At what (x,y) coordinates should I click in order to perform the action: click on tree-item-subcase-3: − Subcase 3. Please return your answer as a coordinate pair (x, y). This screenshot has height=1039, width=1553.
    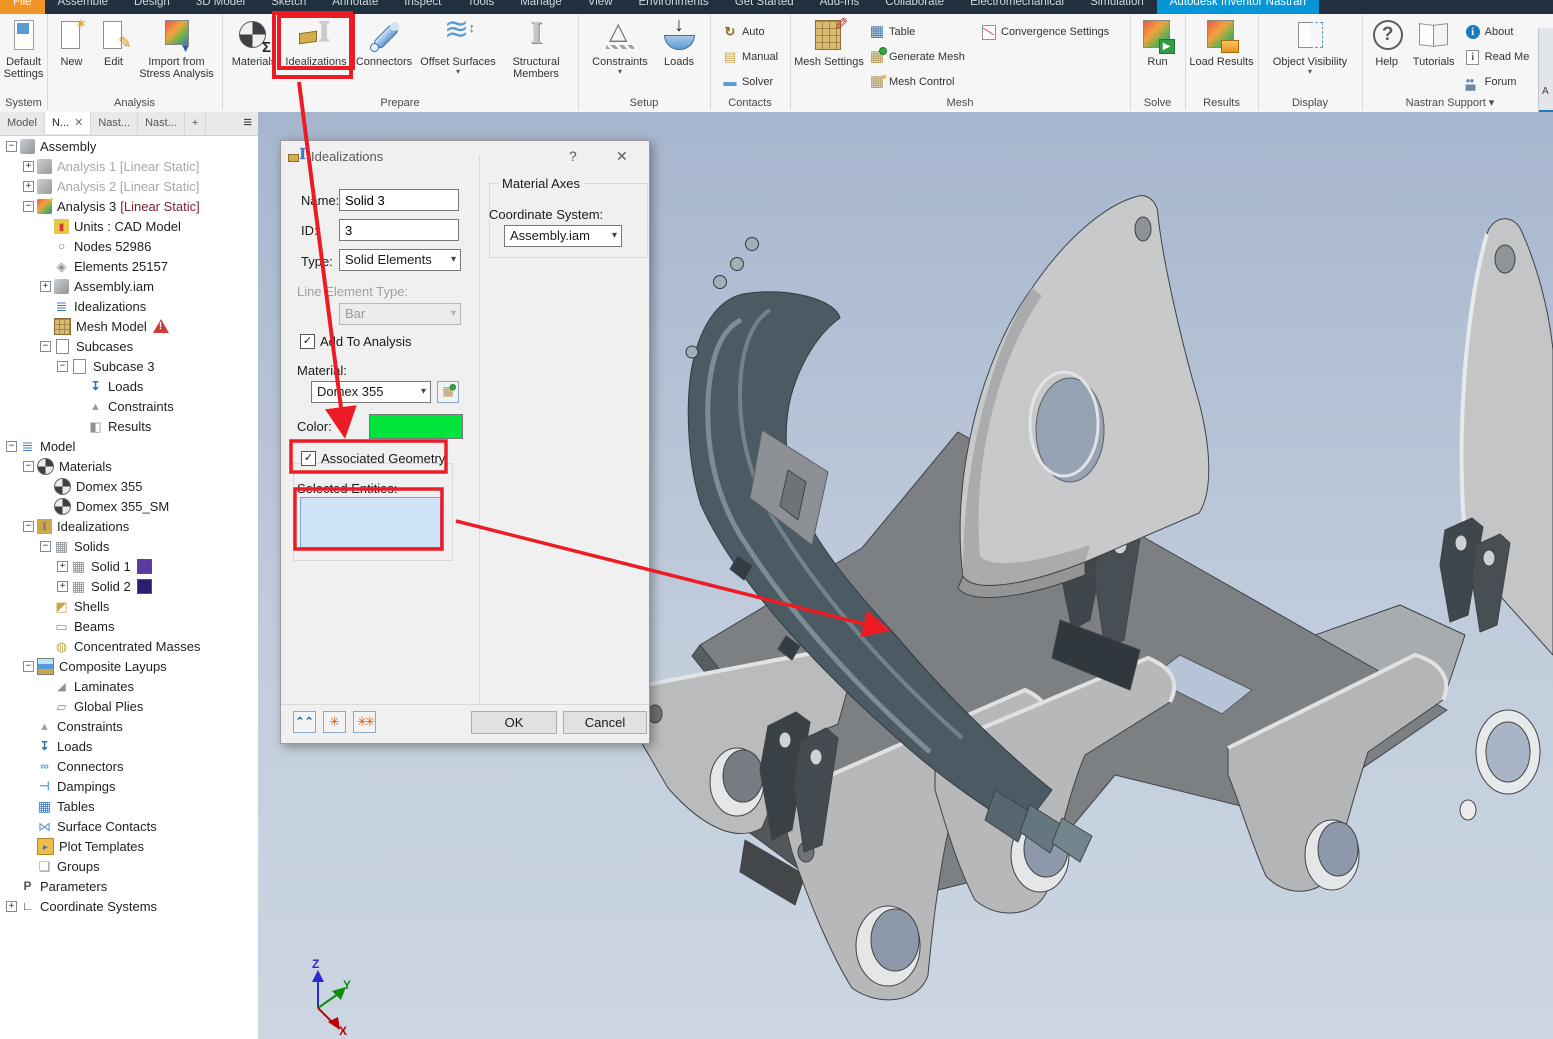
    Looking at the image, I should click on (129, 366).